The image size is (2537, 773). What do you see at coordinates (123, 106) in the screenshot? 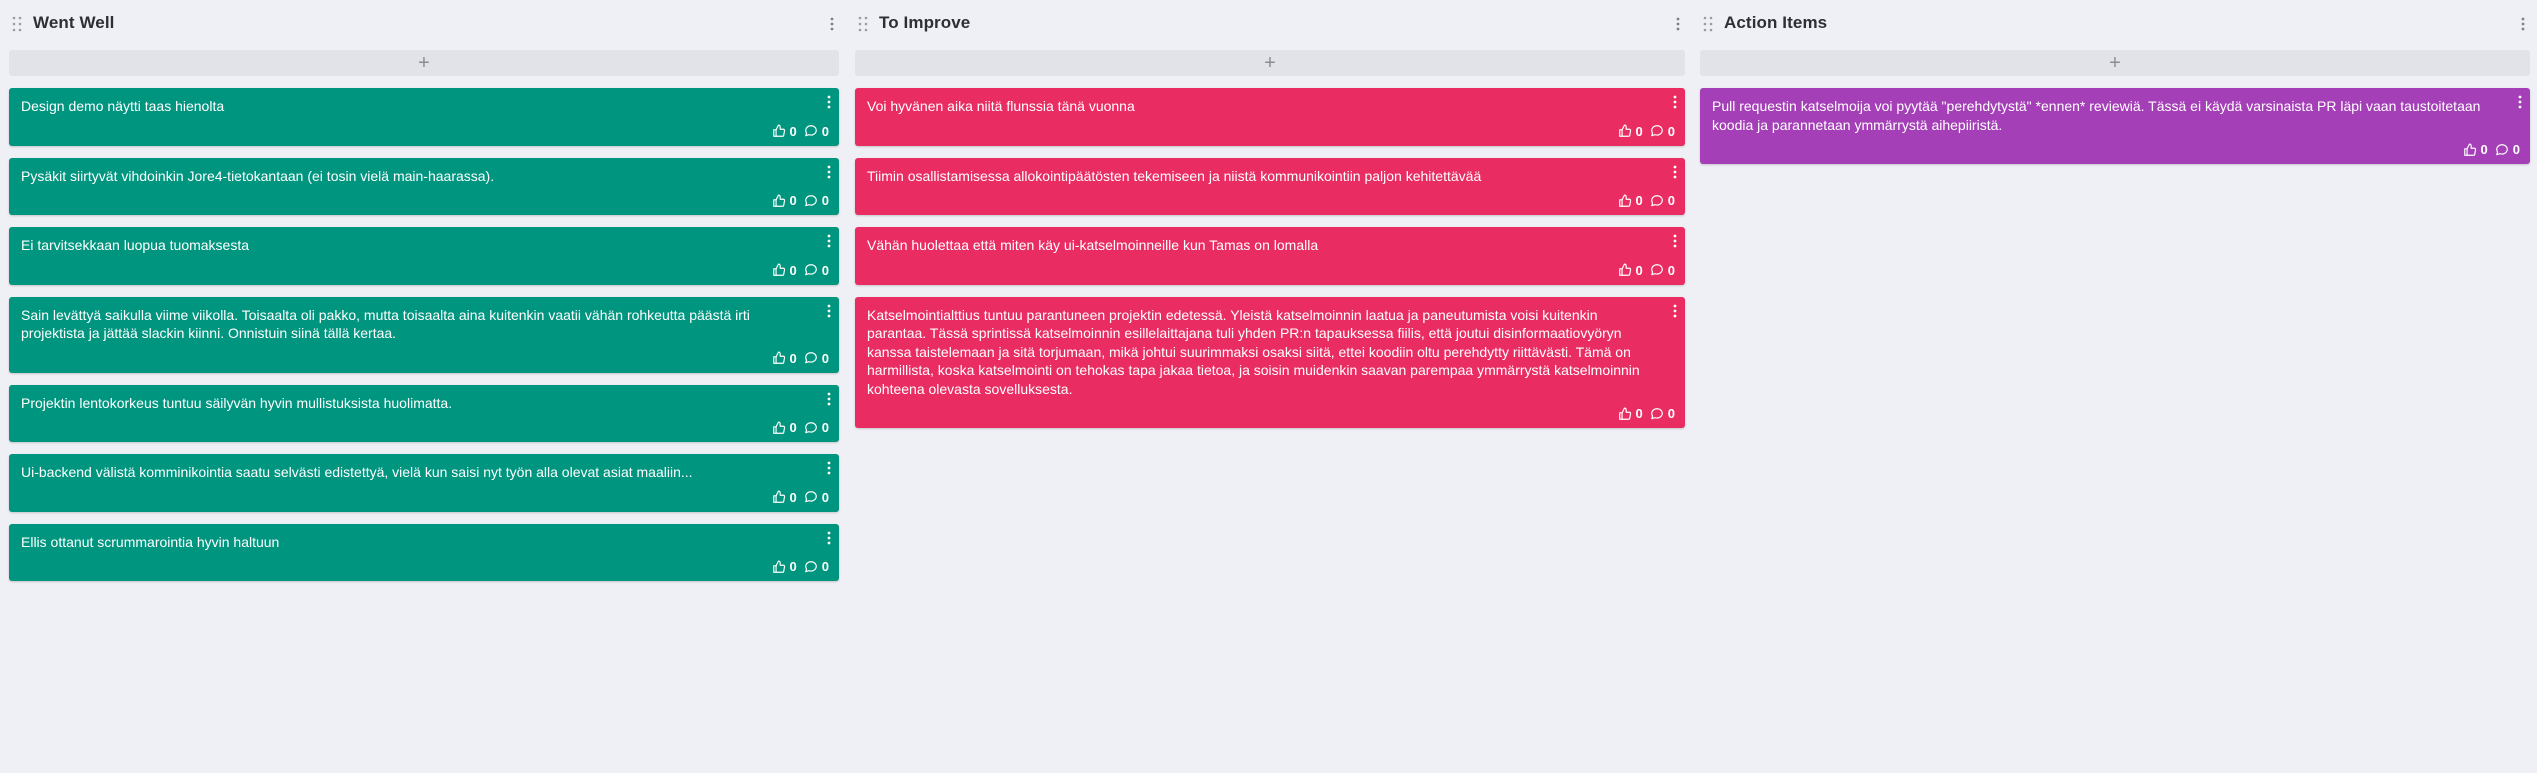
I see `card-text: Design demo näytti taas hienolta` at bounding box center [123, 106].